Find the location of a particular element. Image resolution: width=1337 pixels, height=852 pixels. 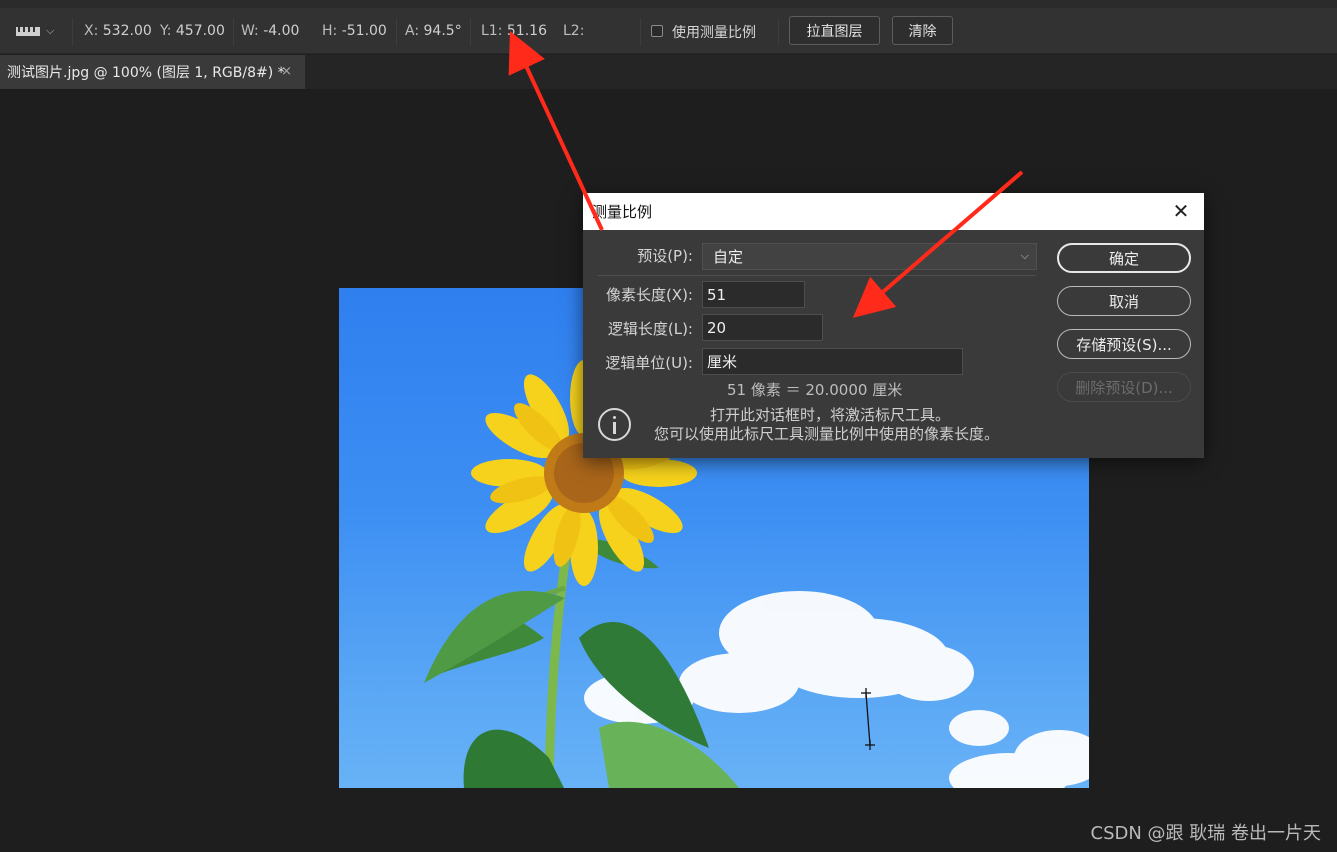

document-tab-bar: 测试图片.jpg @ 100% (图层 1, RGB/8#) * × is located at coordinates (668, 72).